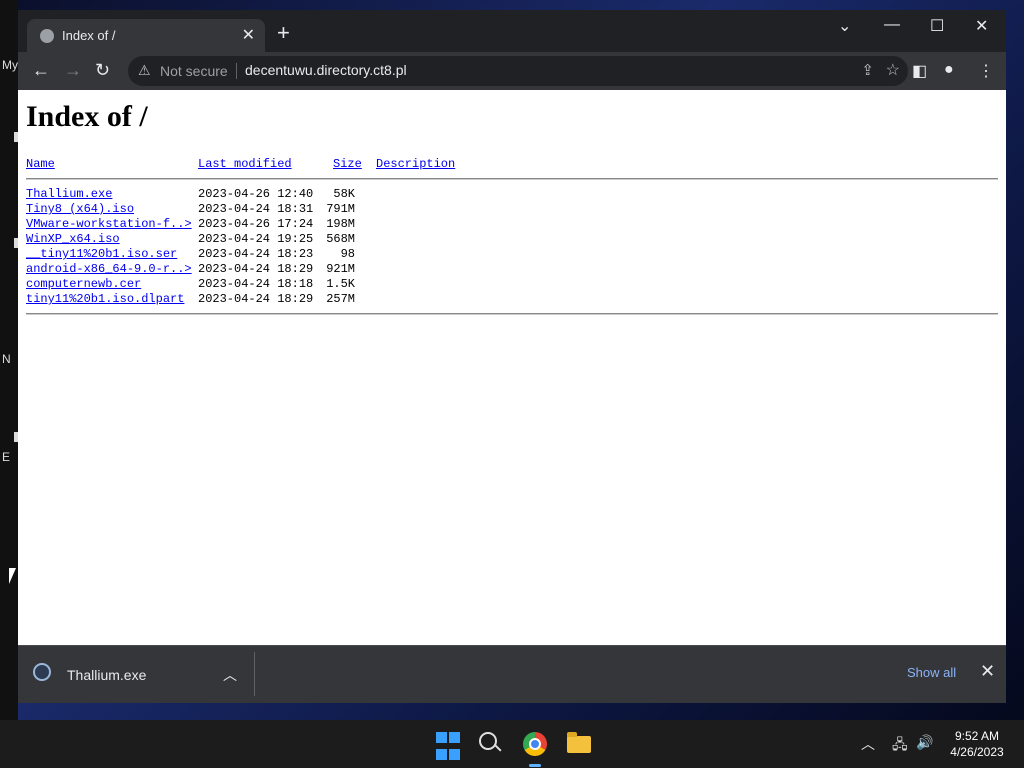  I want to click on sort-modified-link: Last modified, so click(245, 164).